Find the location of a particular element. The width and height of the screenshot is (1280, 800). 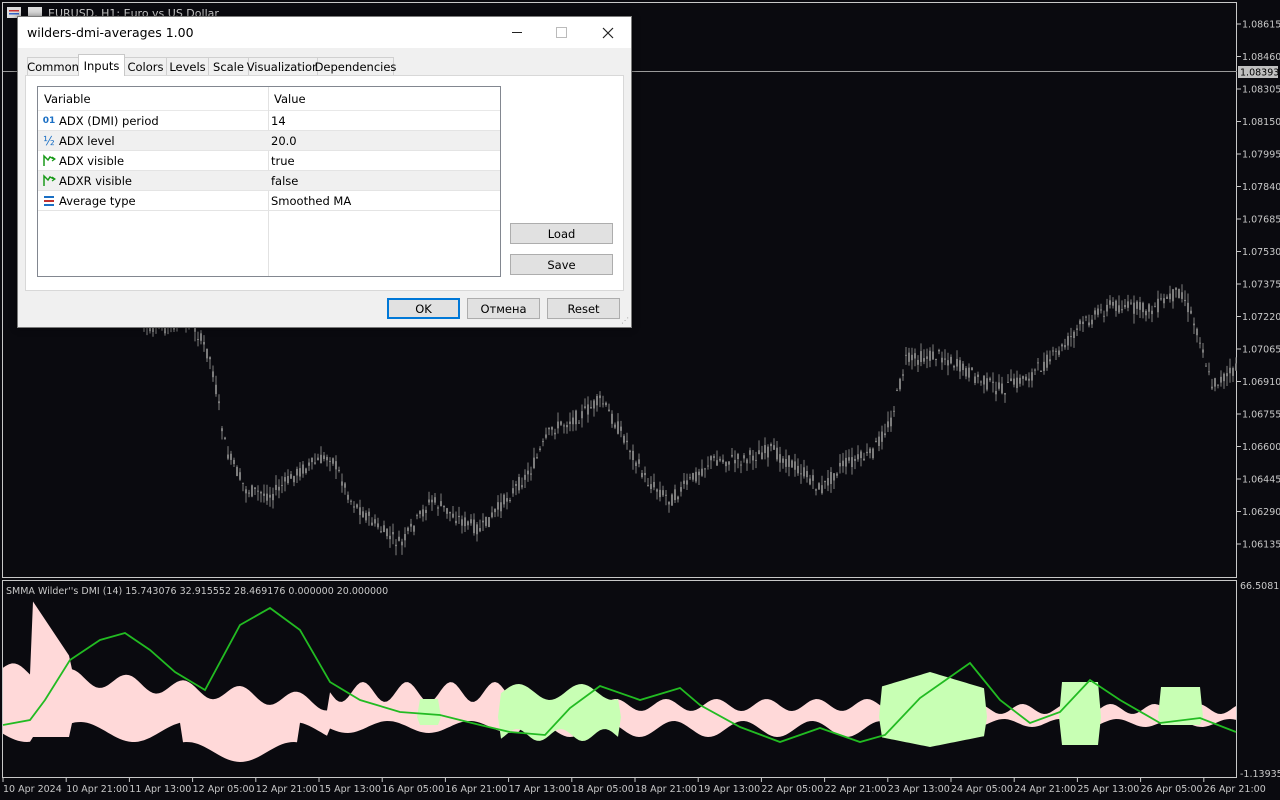

maximize-button is located at coordinates (561, 32).